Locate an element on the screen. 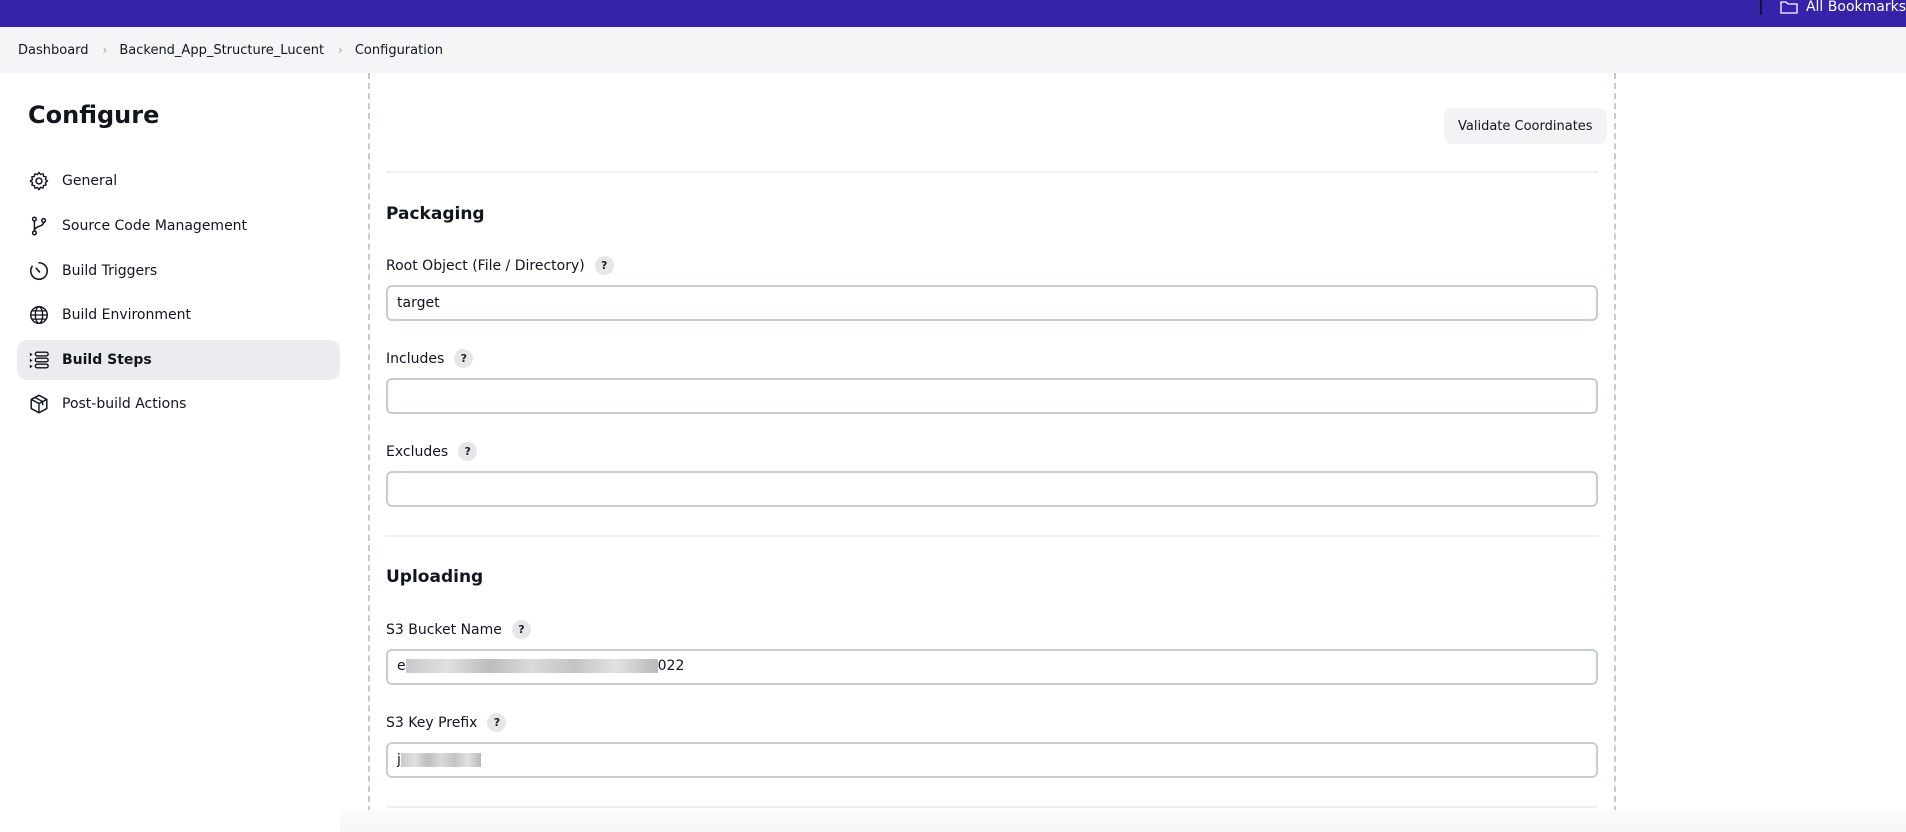 Image resolution: width=1906 pixels, height=832 pixels. gear-icon is located at coordinates (39, 181).